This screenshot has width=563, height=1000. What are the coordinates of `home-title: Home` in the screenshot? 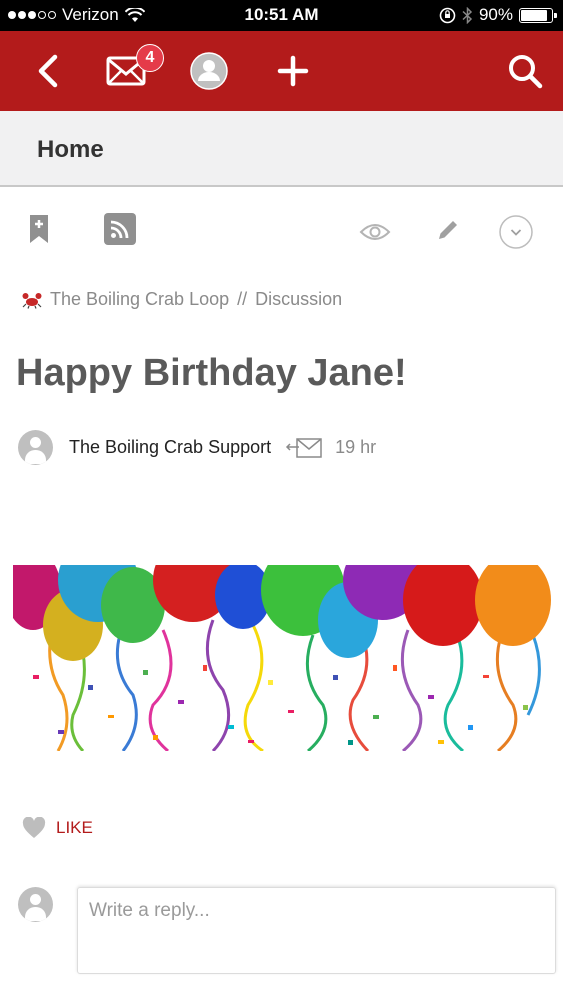 It's located at (70, 150).